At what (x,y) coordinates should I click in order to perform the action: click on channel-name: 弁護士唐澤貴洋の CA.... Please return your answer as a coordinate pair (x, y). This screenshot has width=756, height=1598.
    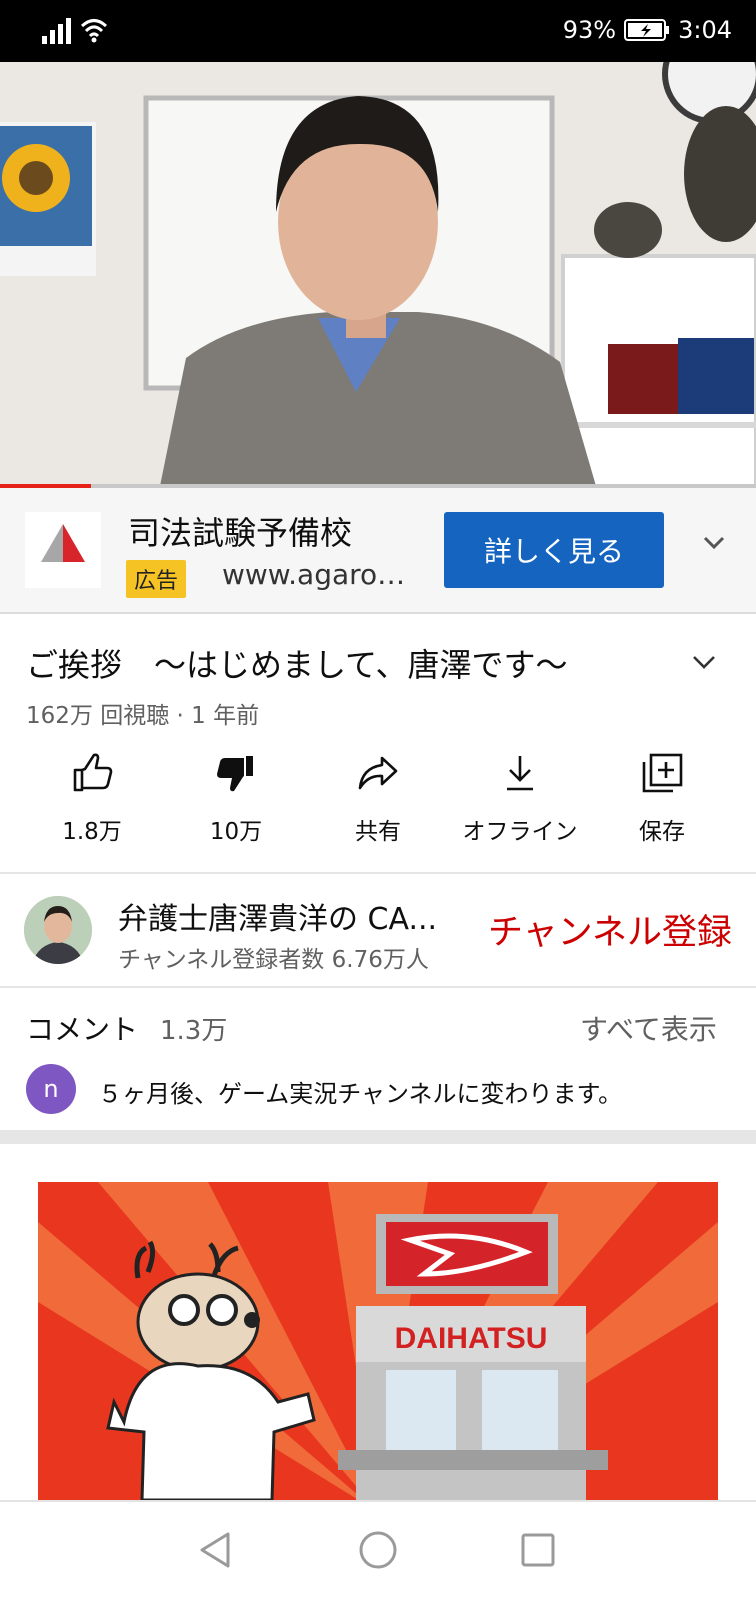
    Looking at the image, I should click on (293, 916).